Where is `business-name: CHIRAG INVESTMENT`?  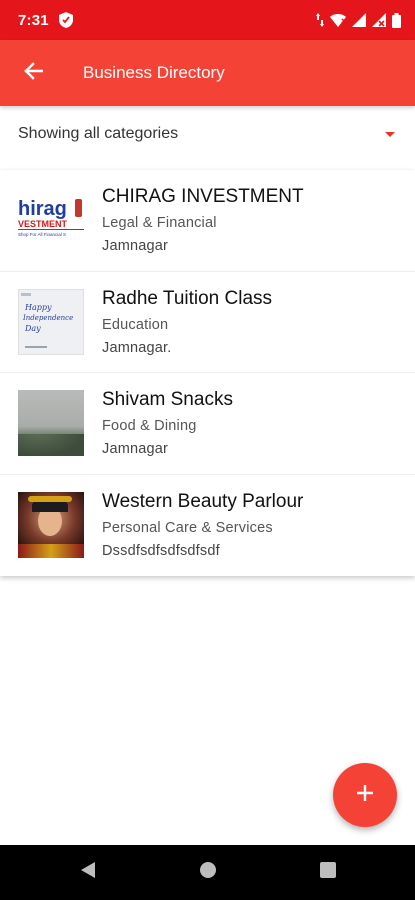 business-name: CHIRAG INVESTMENT is located at coordinates (203, 197).